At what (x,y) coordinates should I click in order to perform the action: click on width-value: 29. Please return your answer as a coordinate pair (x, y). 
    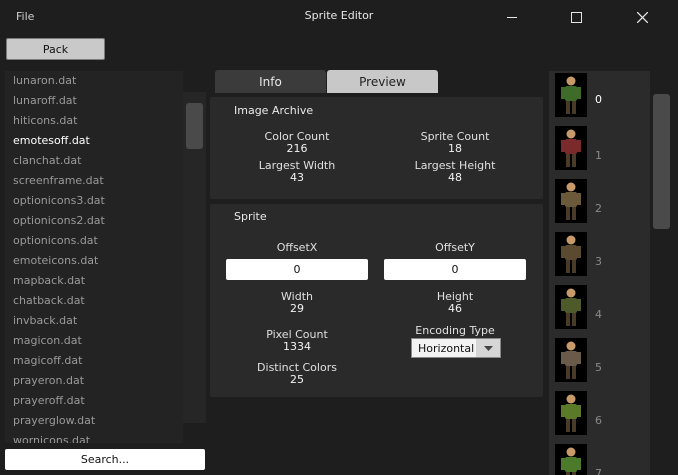
    Looking at the image, I should click on (297, 308).